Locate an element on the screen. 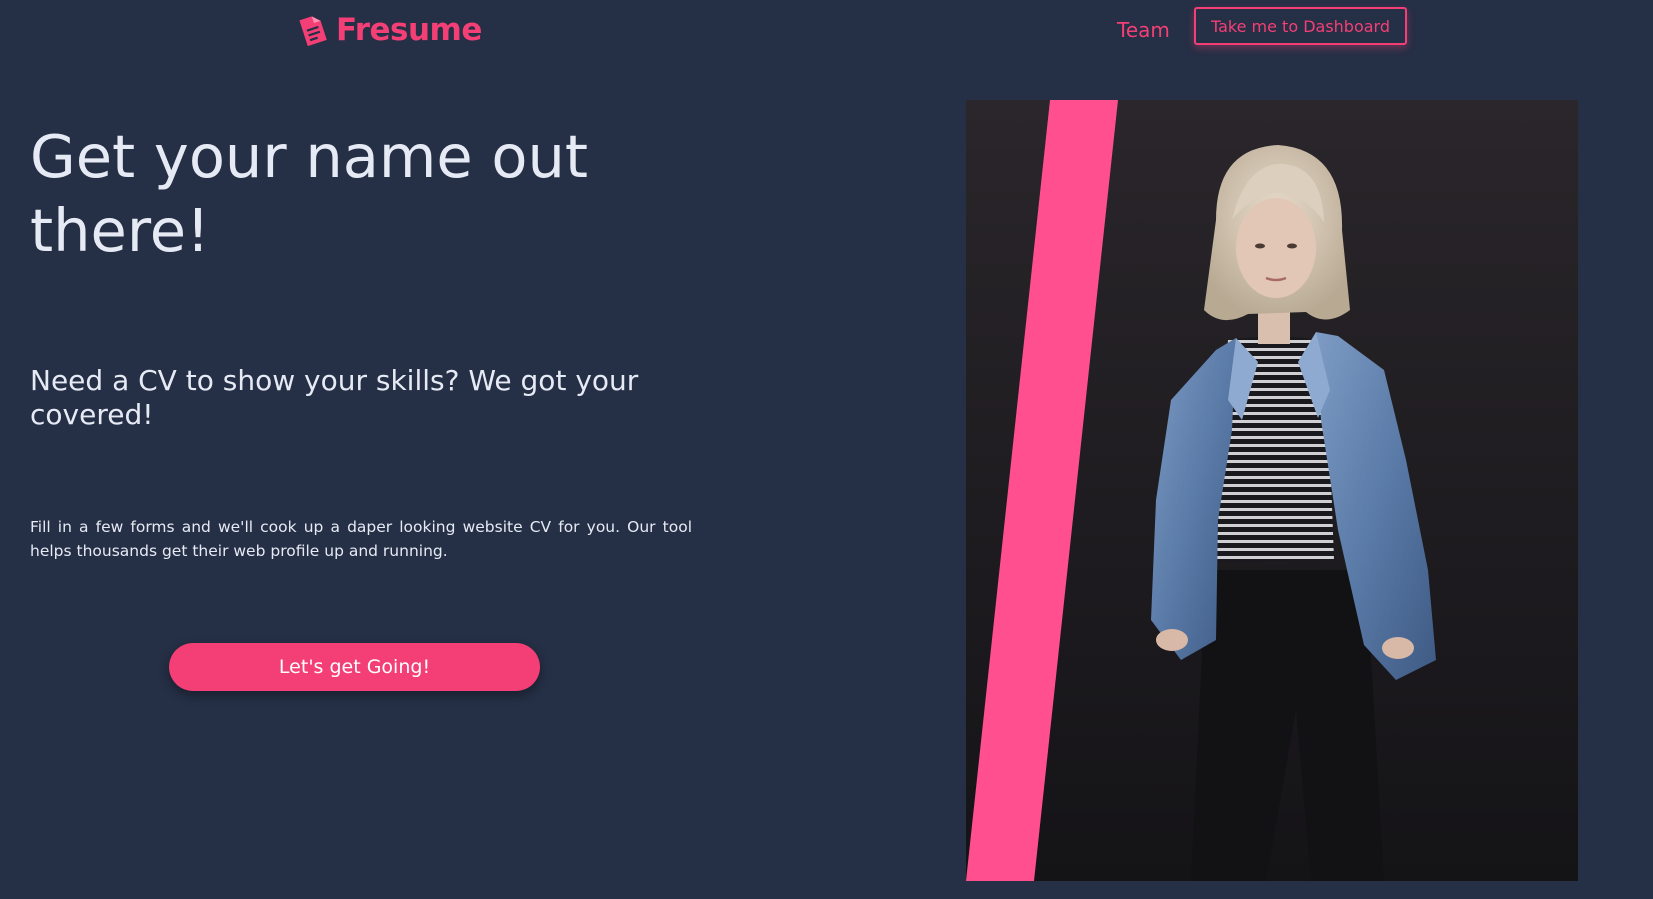 The height and width of the screenshot is (899, 1653). dashboard-button: Take me to Dashboard is located at coordinates (1300, 26).